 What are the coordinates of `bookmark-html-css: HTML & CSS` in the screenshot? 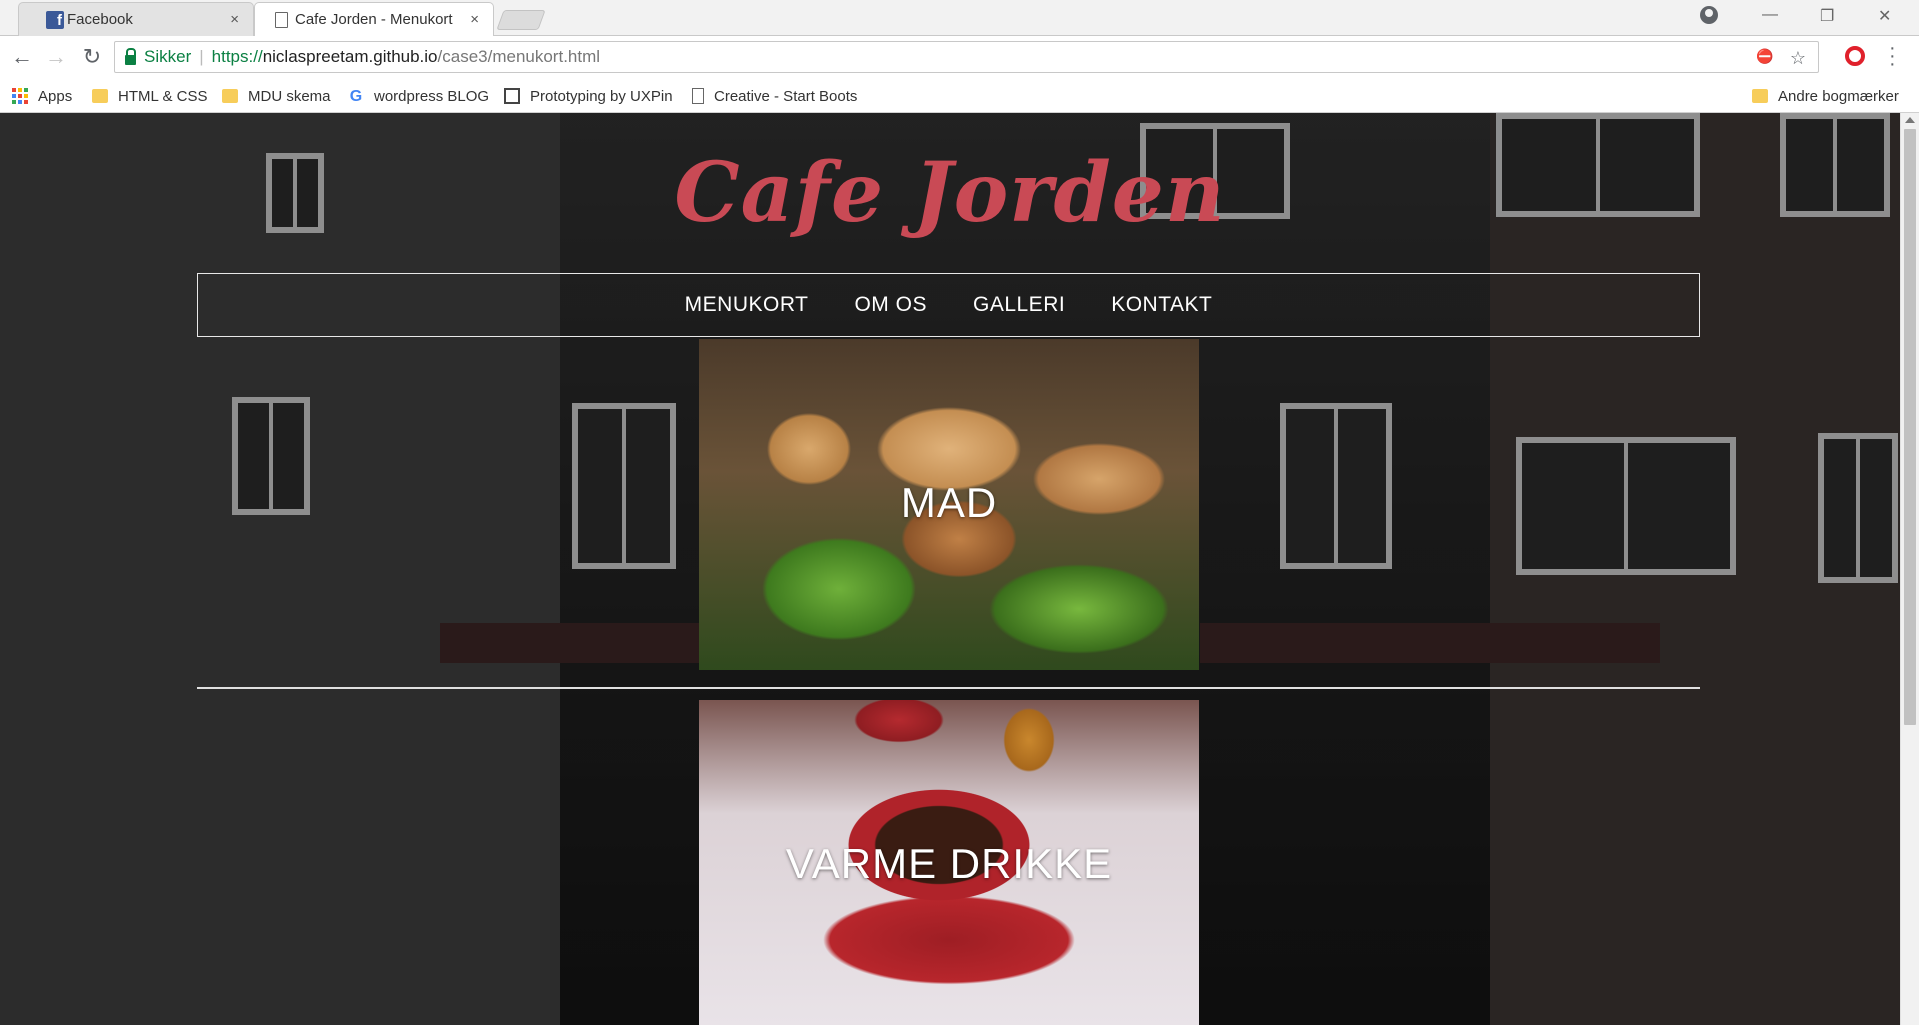 It's located at (149, 96).